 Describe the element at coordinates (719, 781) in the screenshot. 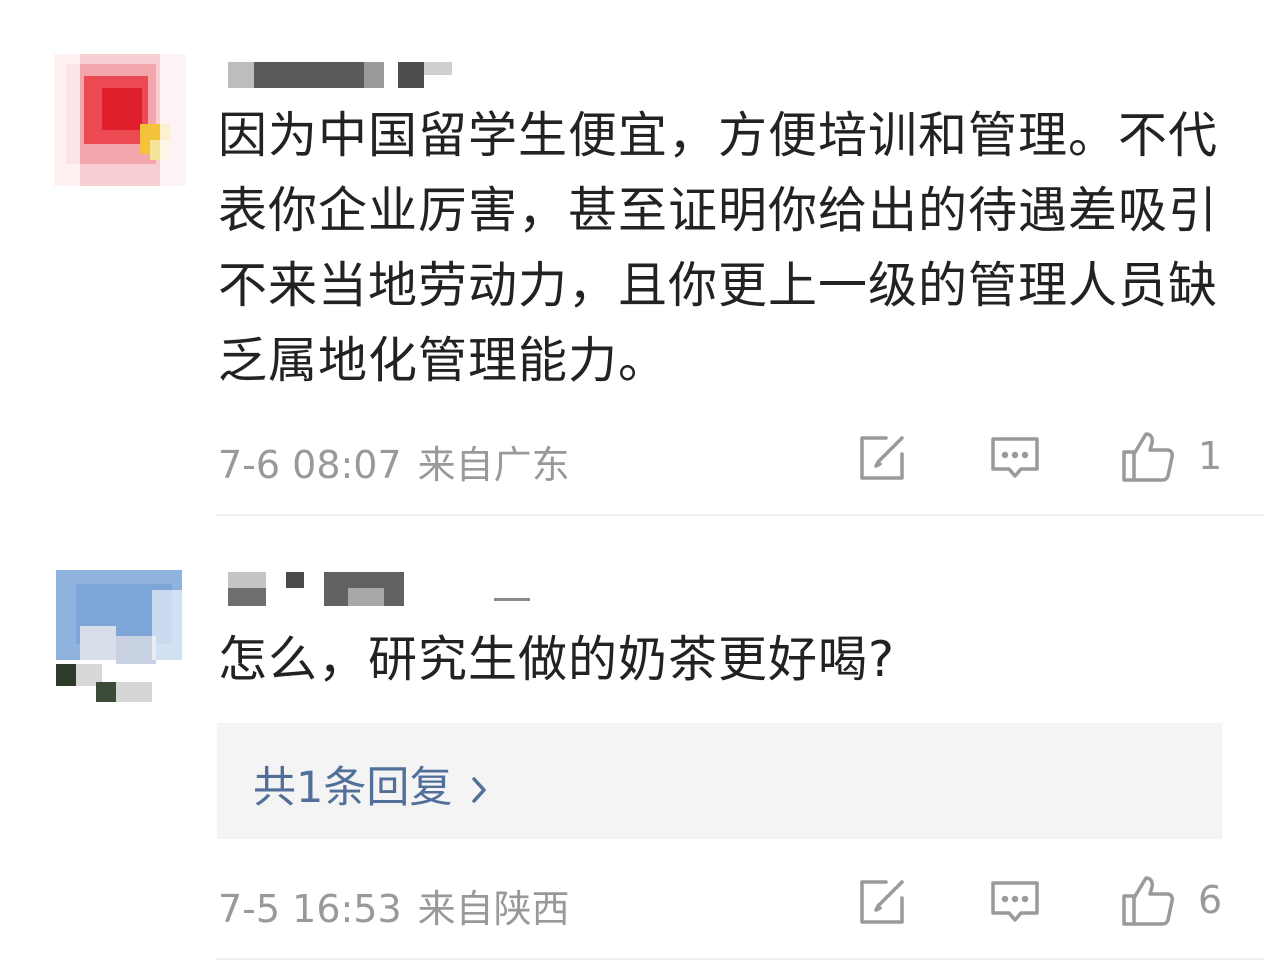

I see `reply-preview-box: 共1条回复` at that location.